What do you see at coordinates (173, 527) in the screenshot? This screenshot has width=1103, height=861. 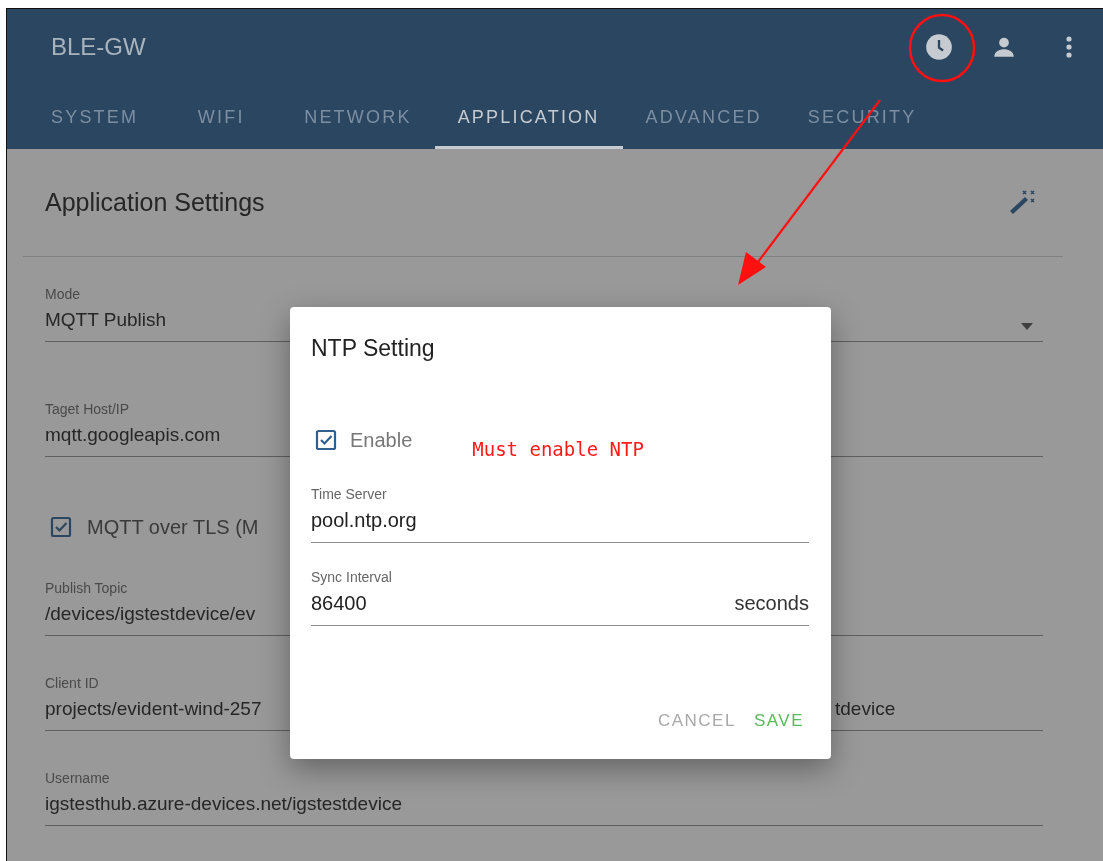 I see `checkbox-label: MQTT over TLS (M` at bounding box center [173, 527].